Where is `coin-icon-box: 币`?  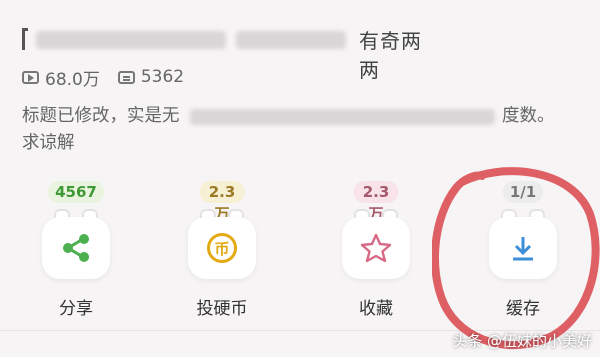
coin-icon-box: 币 is located at coordinates (222, 248).